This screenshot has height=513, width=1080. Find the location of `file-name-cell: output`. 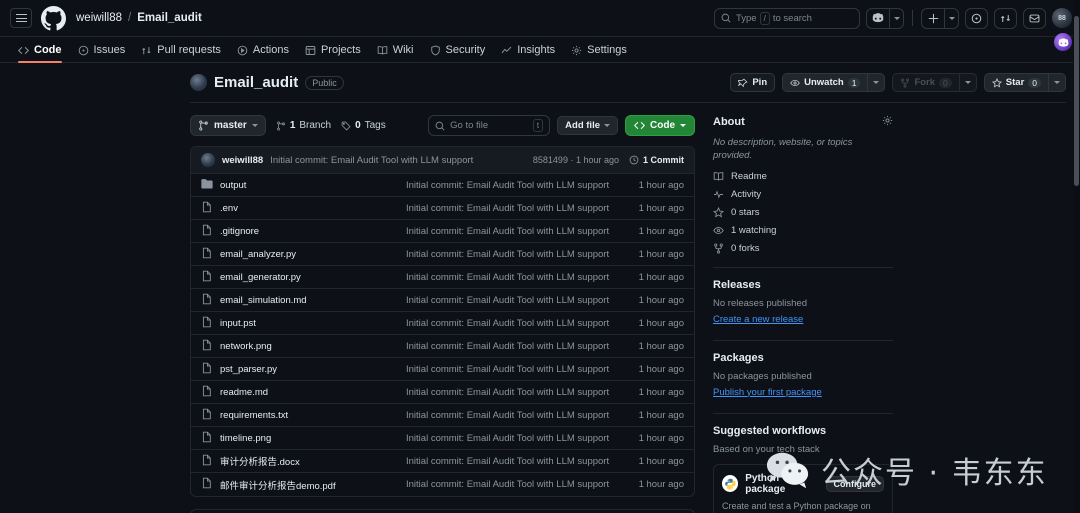

file-name-cell: output is located at coordinates (303, 185).